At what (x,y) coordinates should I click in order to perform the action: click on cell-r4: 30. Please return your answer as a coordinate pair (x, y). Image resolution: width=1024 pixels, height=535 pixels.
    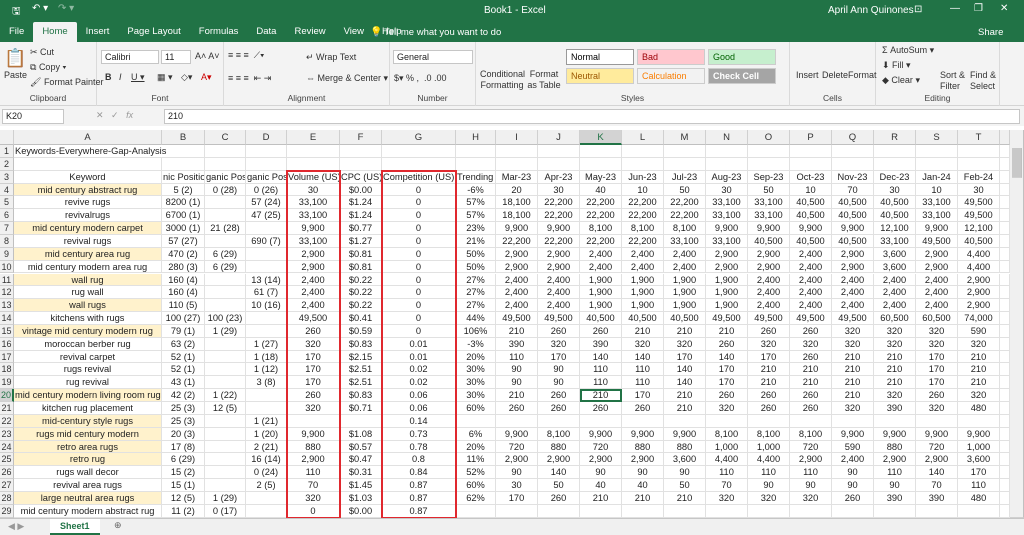
    Looking at the image, I should click on (895, 190).